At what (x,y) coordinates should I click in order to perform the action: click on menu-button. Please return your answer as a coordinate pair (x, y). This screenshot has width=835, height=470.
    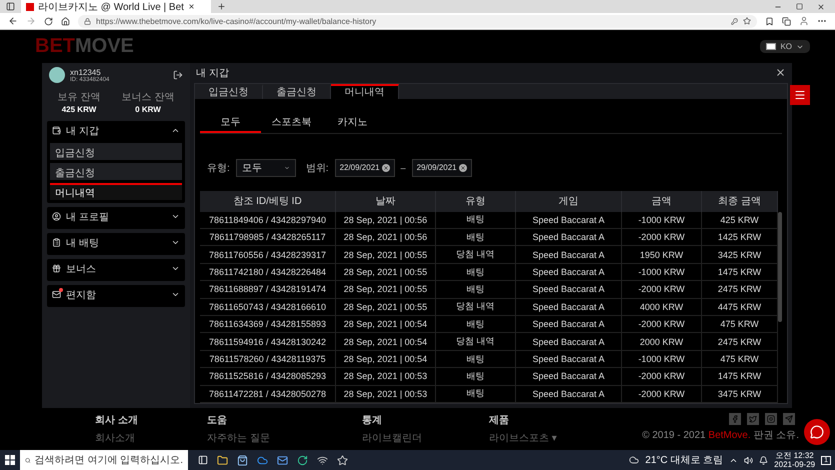
    Looking at the image, I should click on (800, 95).